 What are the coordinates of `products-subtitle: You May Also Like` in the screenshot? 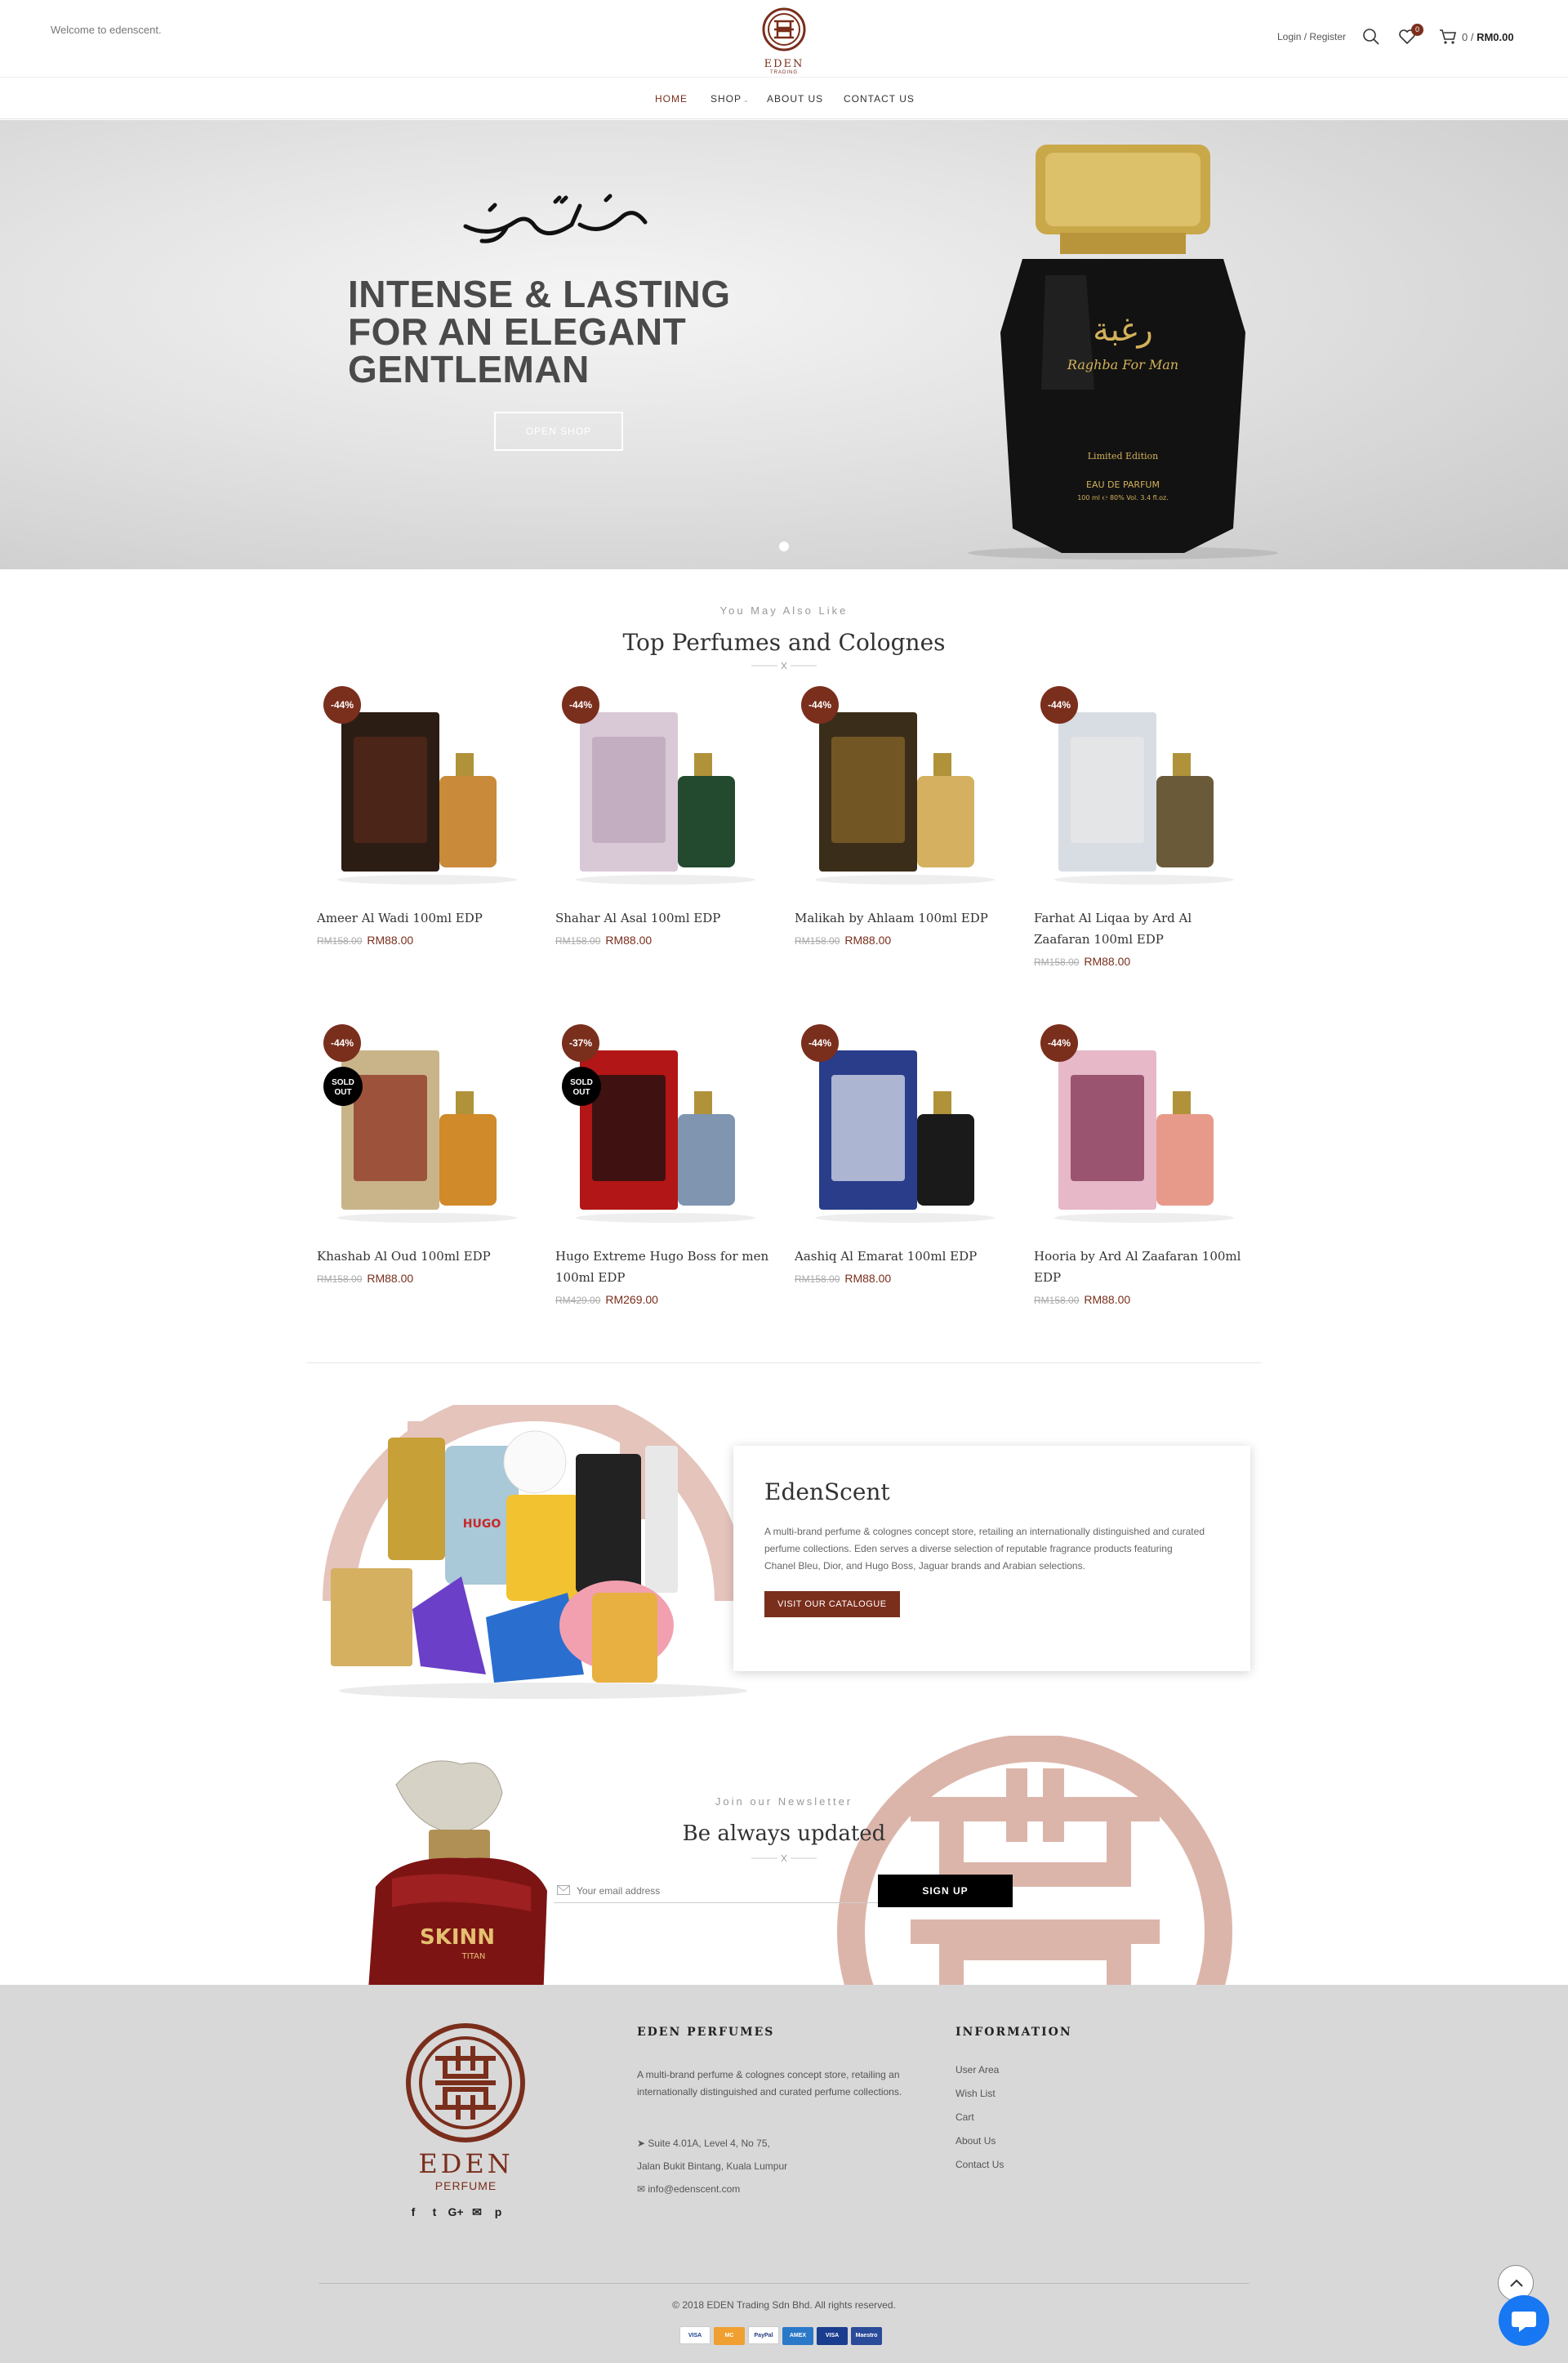 It's located at (784, 611).